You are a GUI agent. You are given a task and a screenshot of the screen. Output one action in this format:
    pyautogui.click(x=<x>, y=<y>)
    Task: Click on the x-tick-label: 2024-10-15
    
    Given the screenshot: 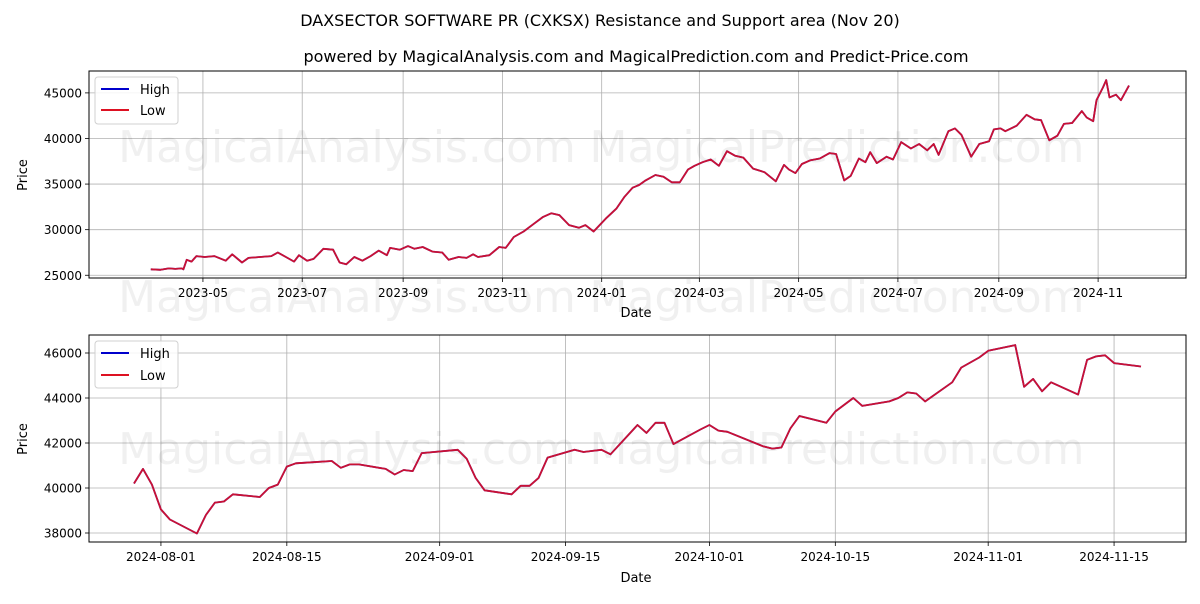 What is the action you would take?
    pyautogui.click(x=835, y=557)
    